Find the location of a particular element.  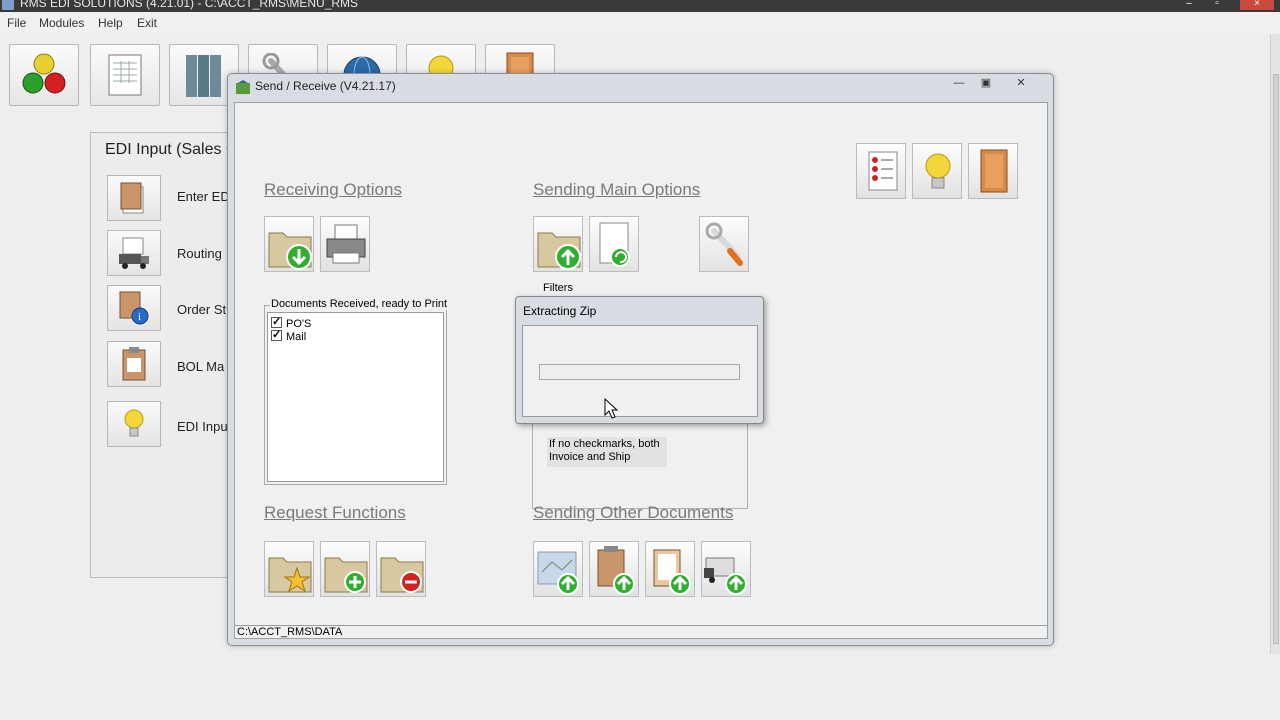

resend-button is located at coordinates (614, 244).